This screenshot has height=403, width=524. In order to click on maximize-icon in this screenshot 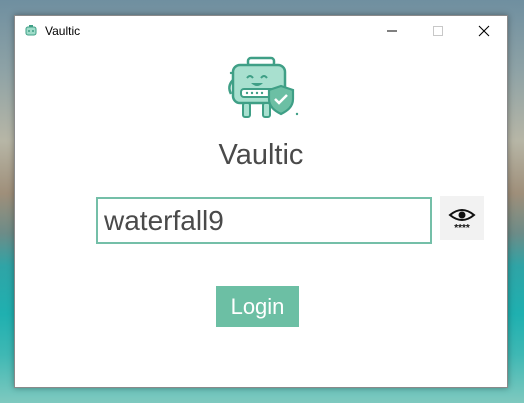, I will do `click(438, 31)`.